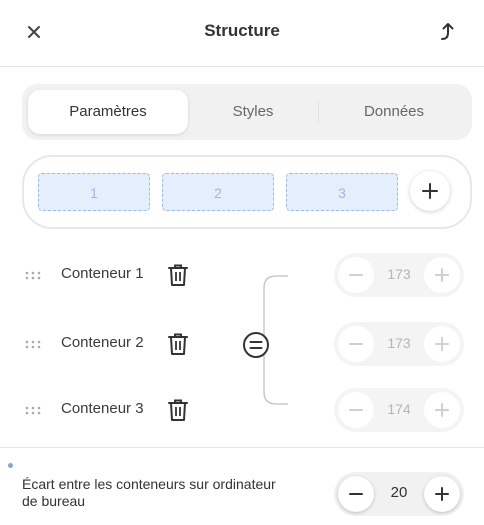 The height and width of the screenshot is (525, 484). What do you see at coordinates (256, 345) in the screenshot?
I see `equal-sizes-icon` at bounding box center [256, 345].